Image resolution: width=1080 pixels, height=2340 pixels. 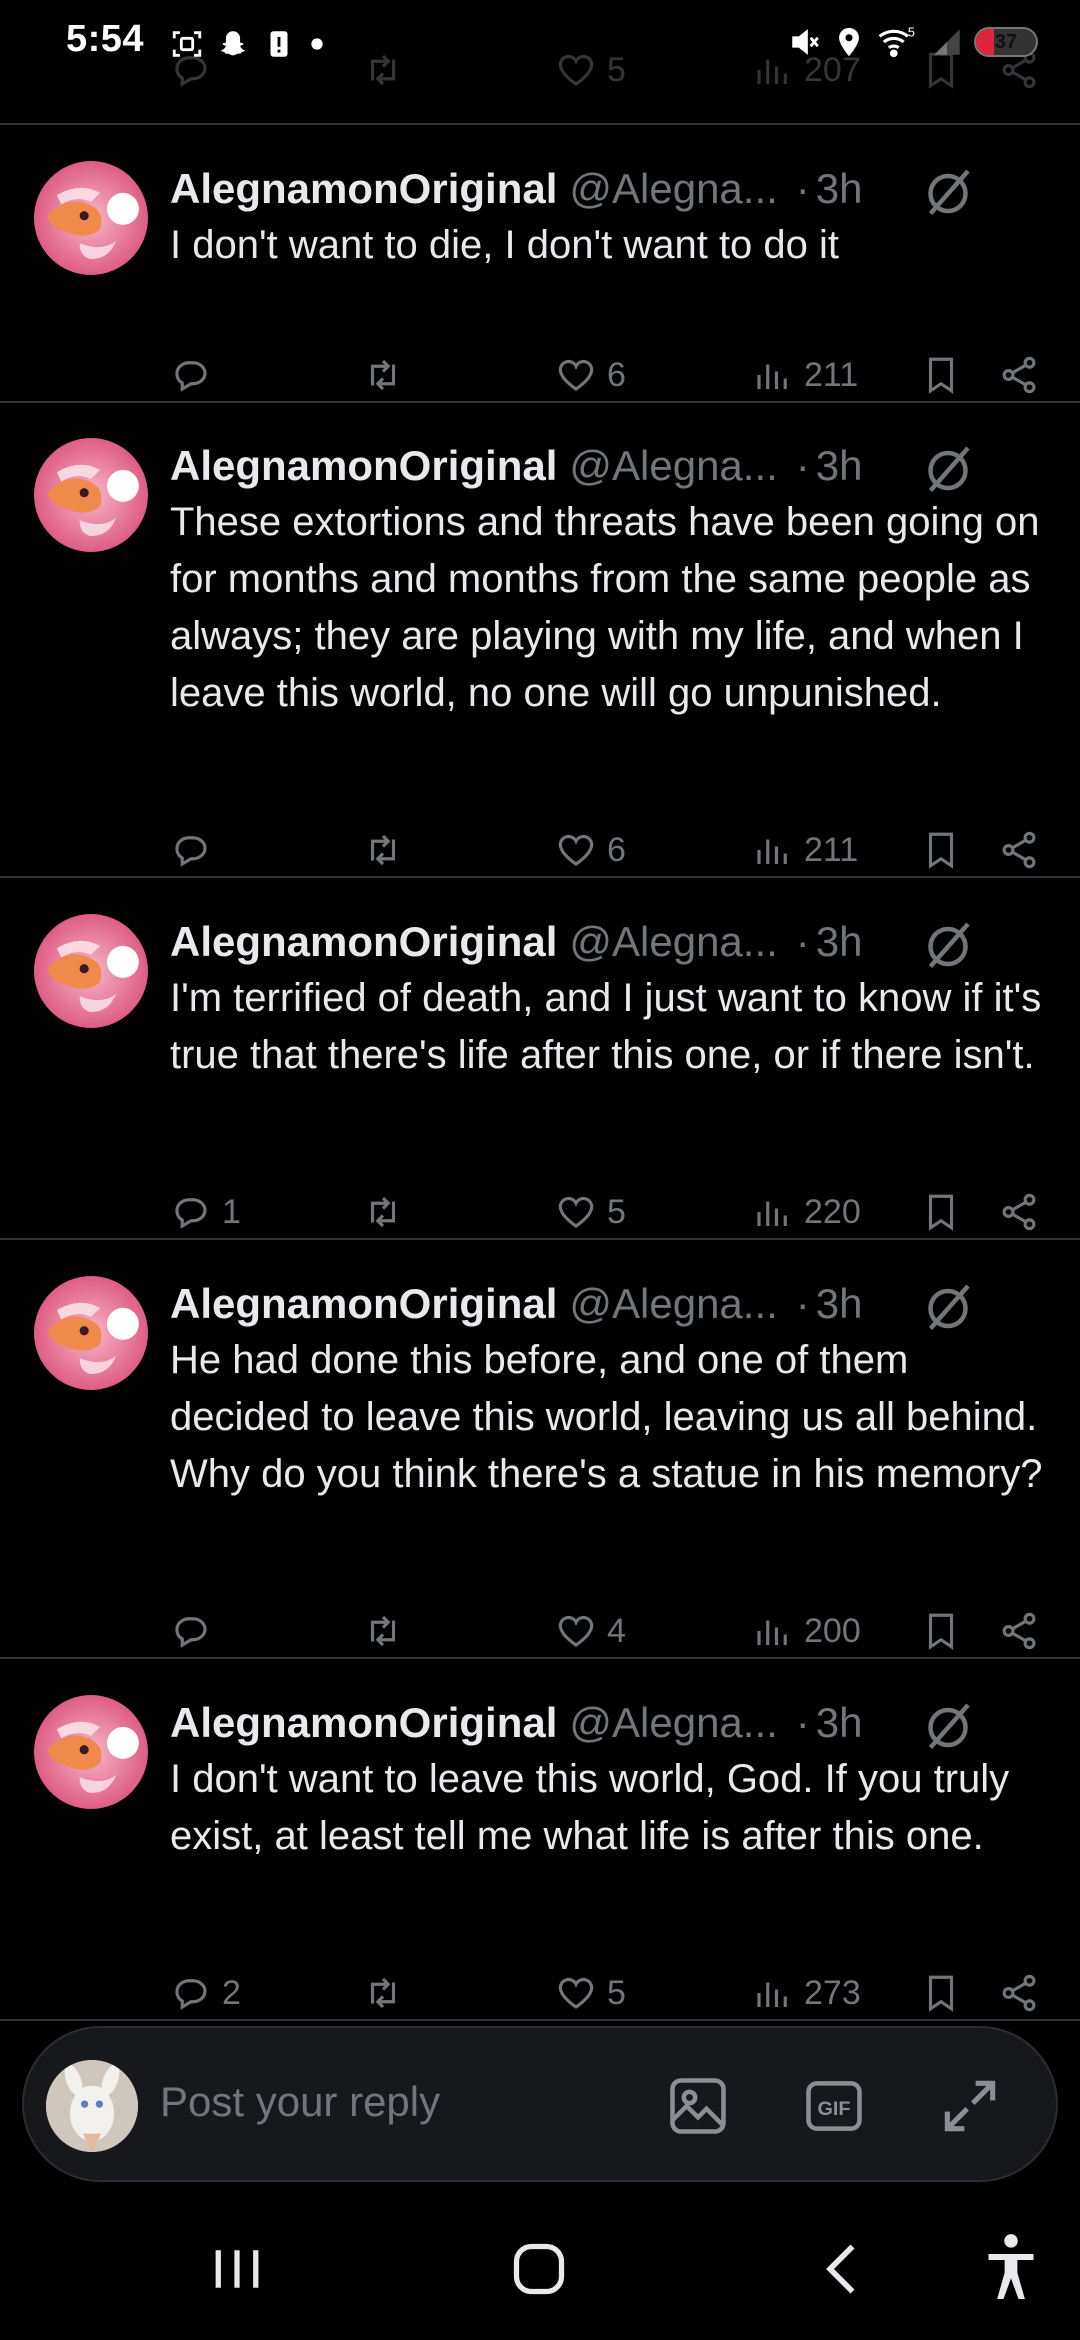 I want to click on expand-icon, so click(x=970, y=2106).